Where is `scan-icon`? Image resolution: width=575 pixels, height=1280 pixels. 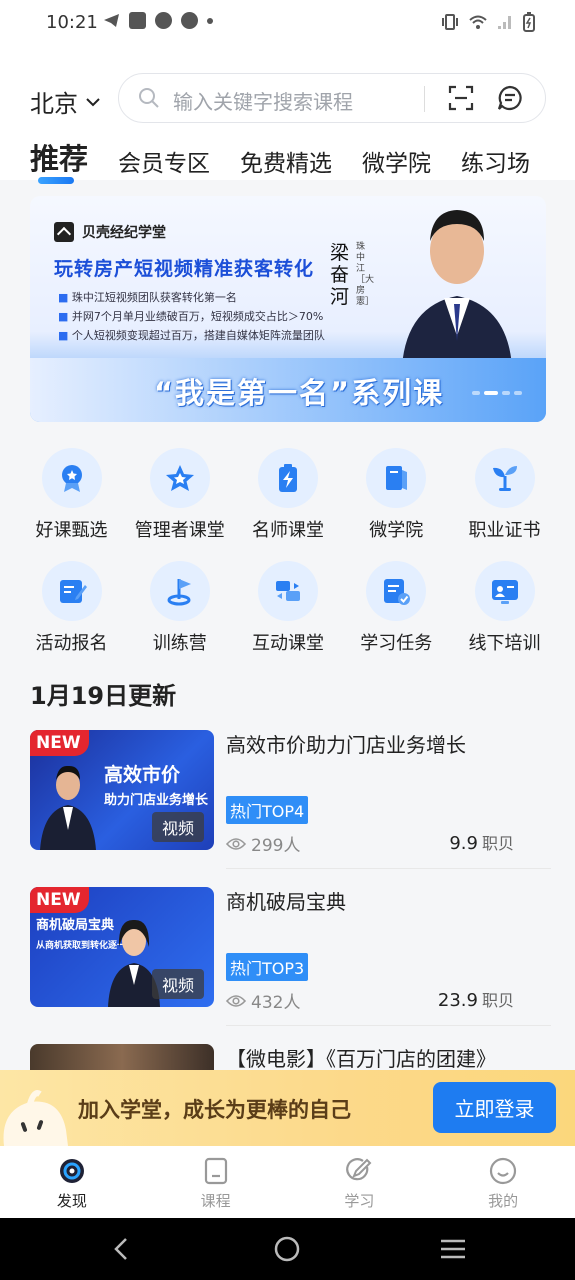 scan-icon is located at coordinates (461, 98).